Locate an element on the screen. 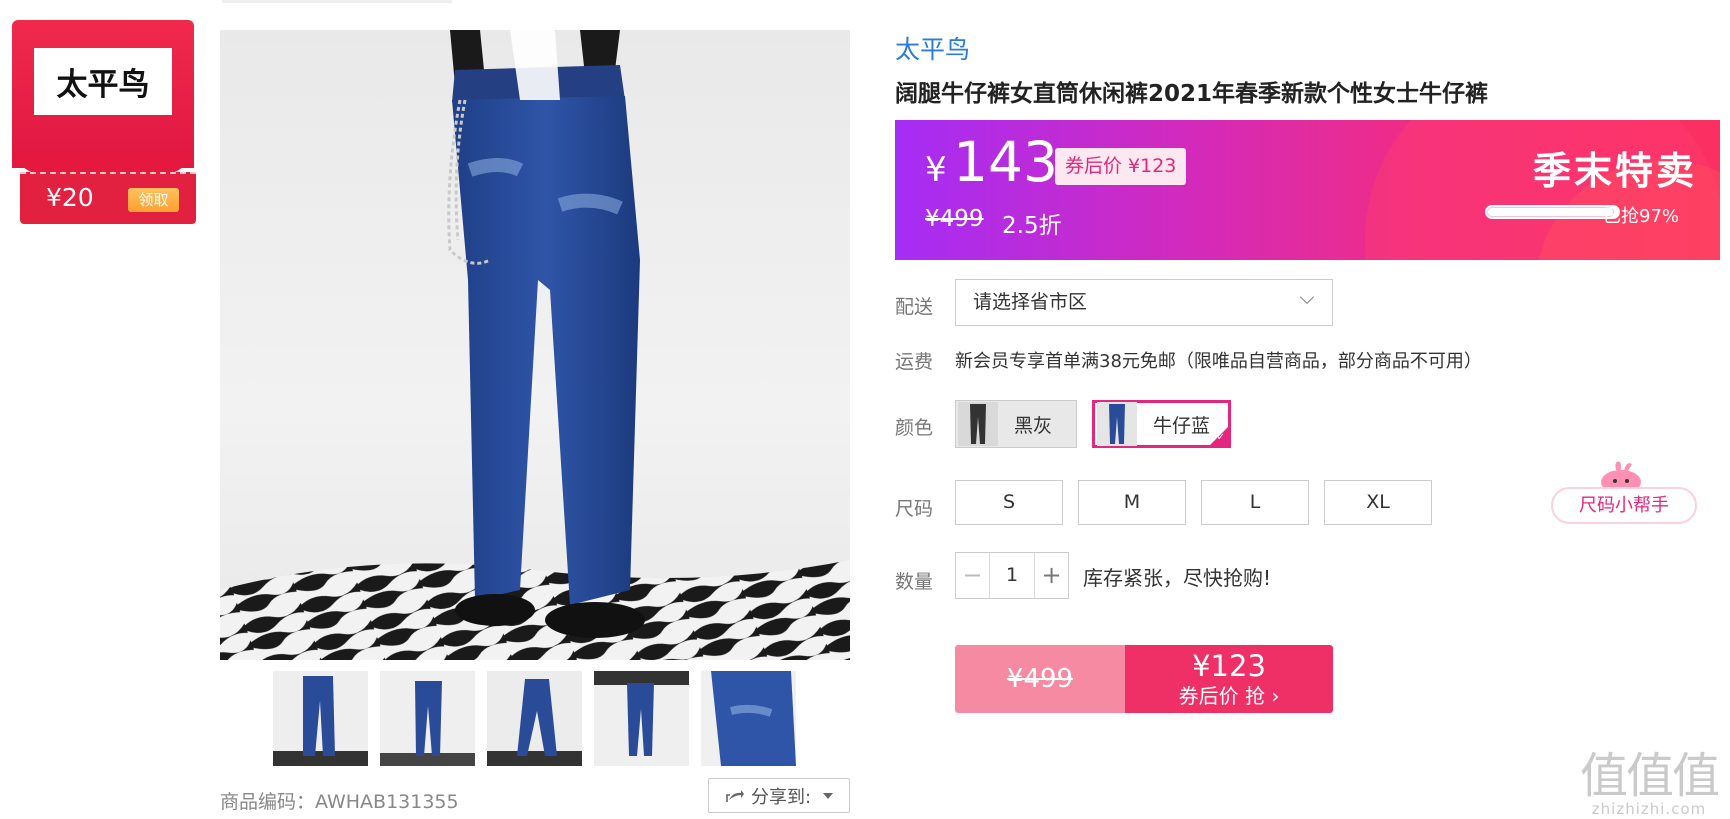 Image resolution: width=1730 pixels, height=819 pixels. share-button: 分享到: is located at coordinates (779, 795).